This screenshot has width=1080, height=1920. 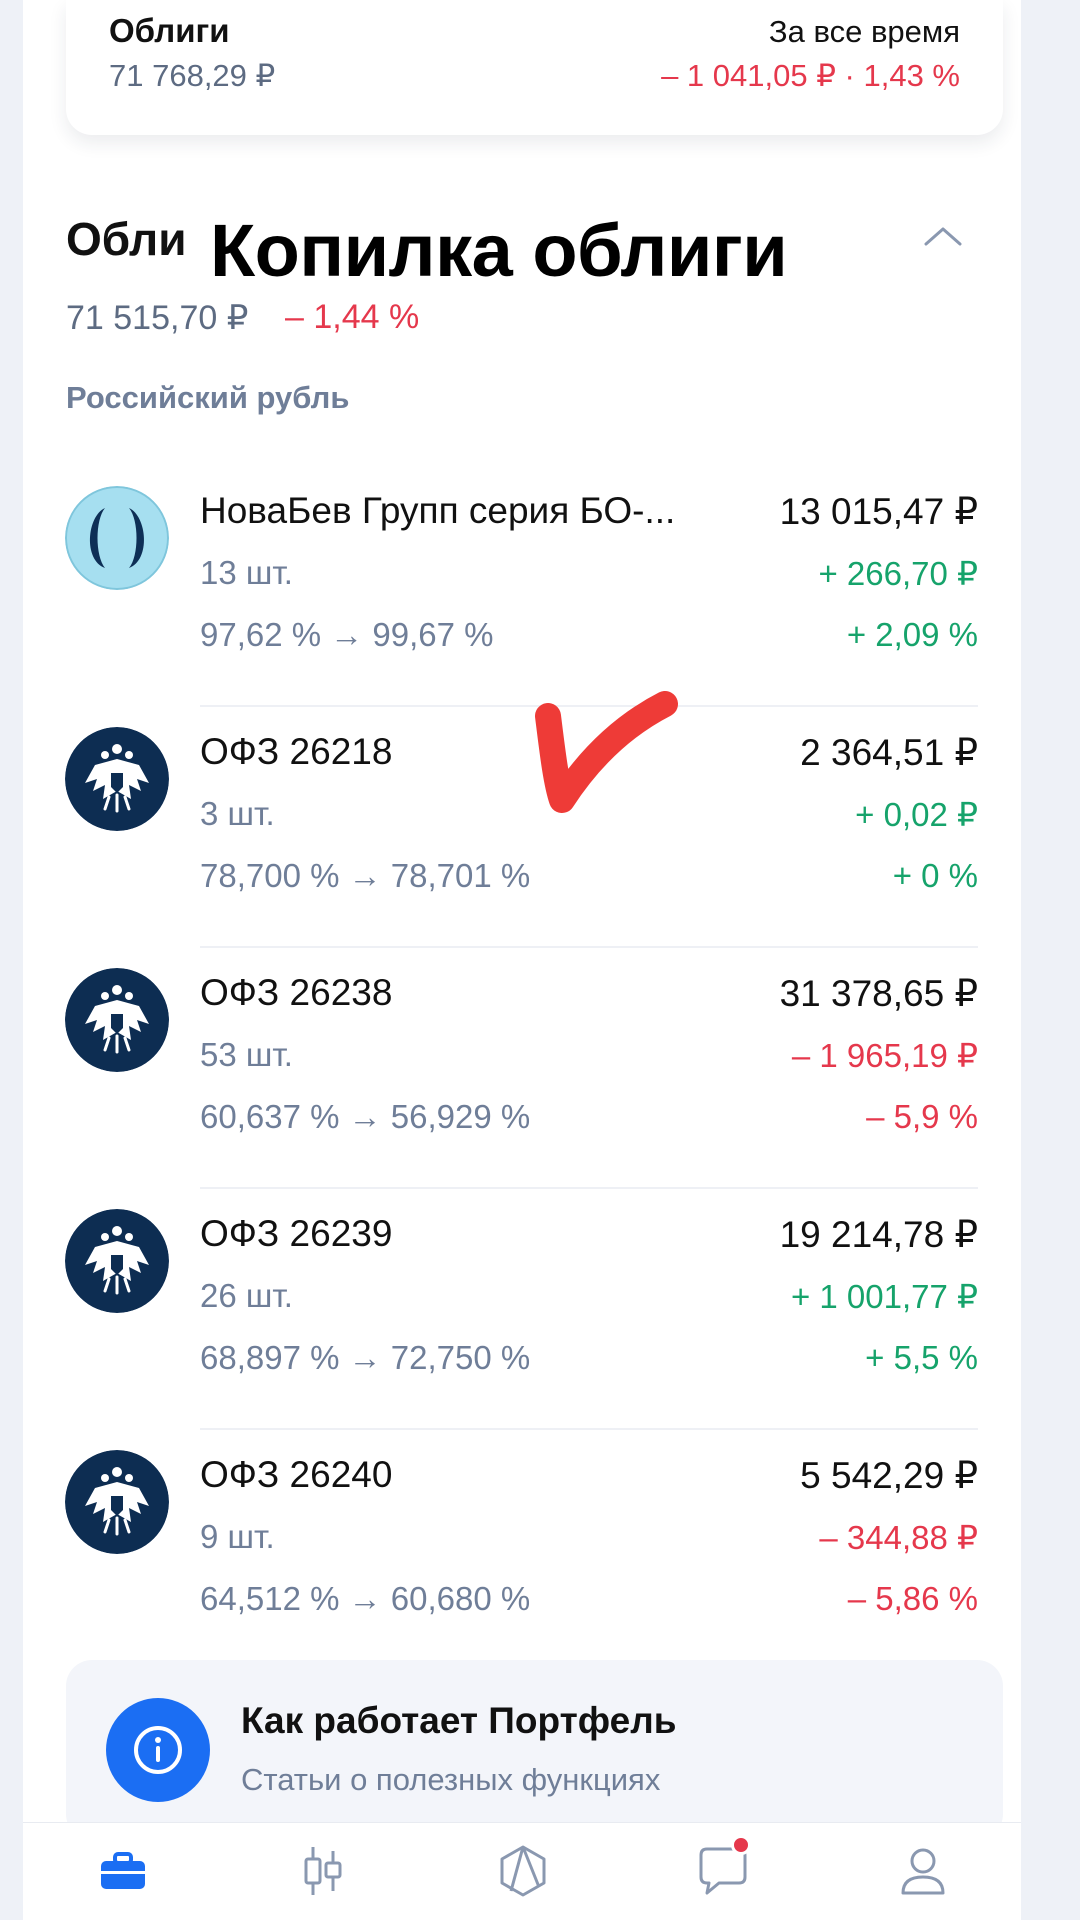 What do you see at coordinates (131, 239) in the screenshot?
I see `section-title: Обли` at bounding box center [131, 239].